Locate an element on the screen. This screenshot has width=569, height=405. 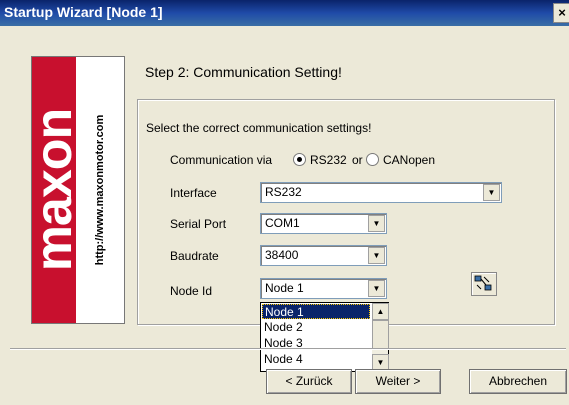
next-button: Weiter > is located at coordinates (398, 381).